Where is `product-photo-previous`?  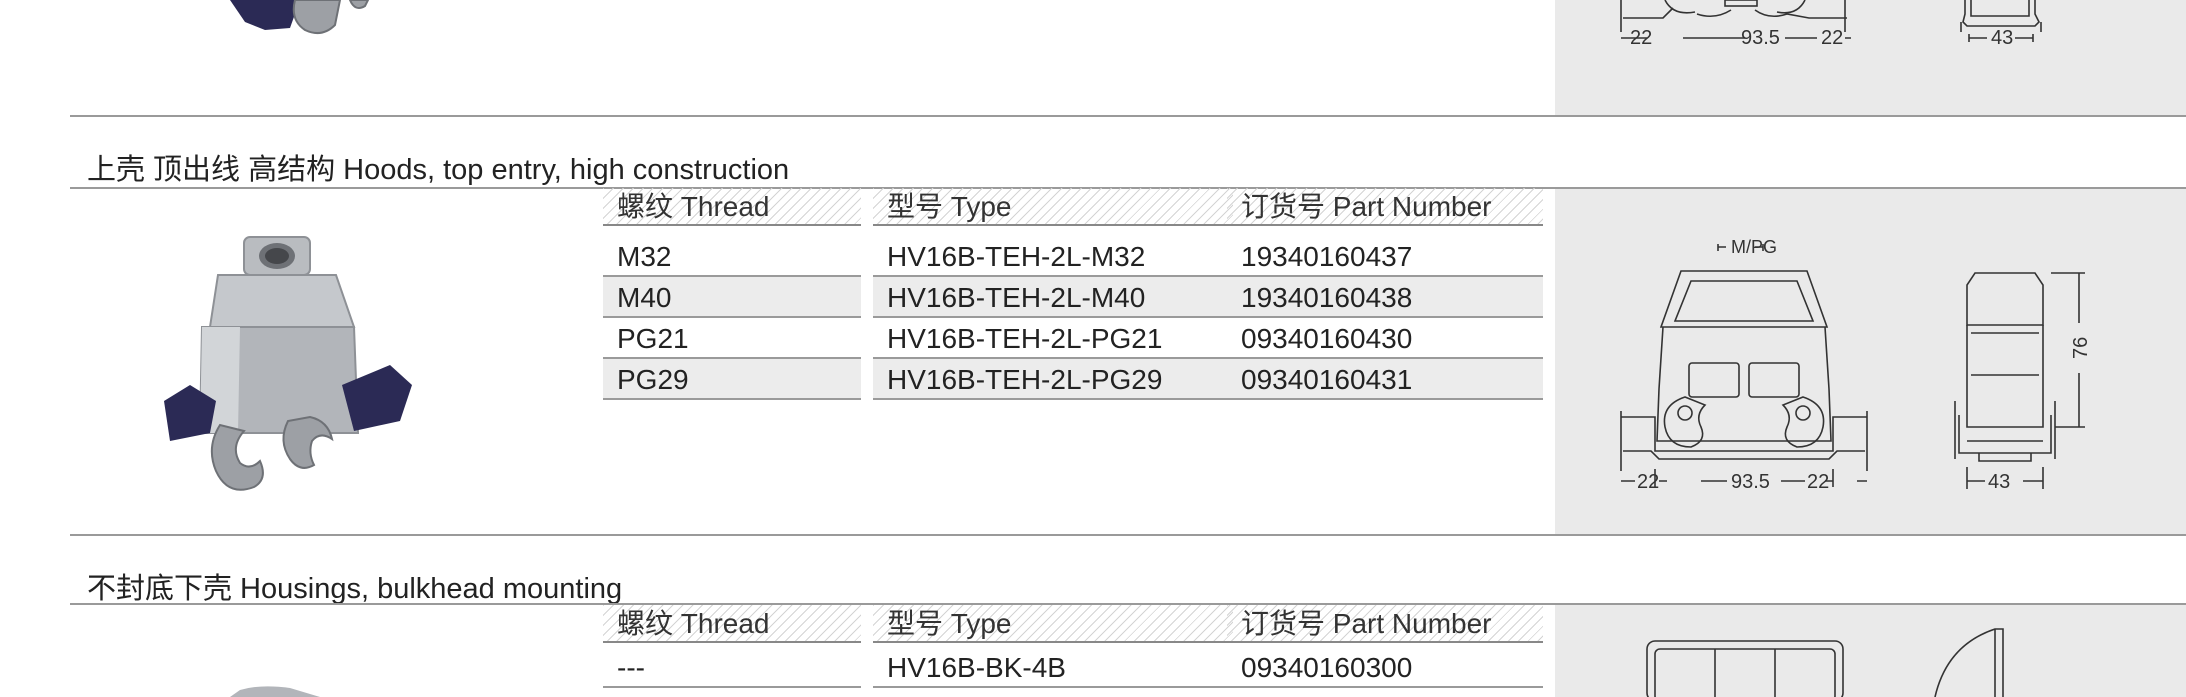 product-photo-previous is located at coordinates (300, 17).